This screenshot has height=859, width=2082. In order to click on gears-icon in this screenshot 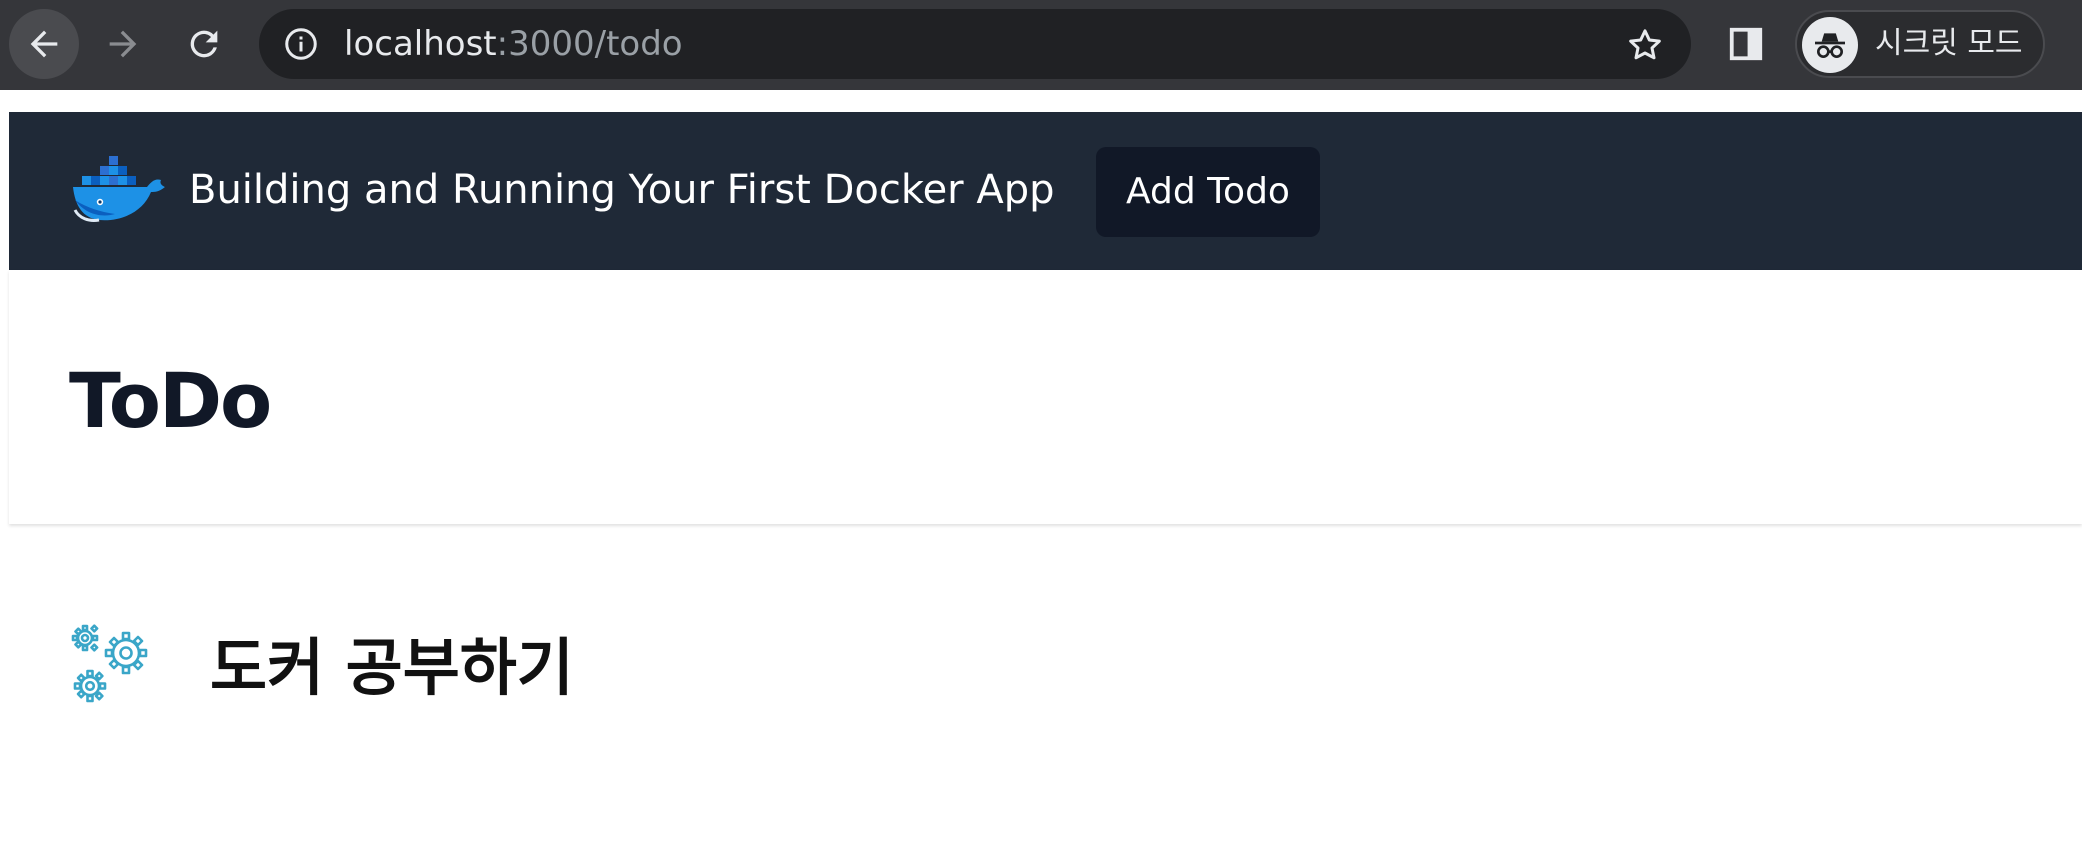, I will do `click(109, 663)`.